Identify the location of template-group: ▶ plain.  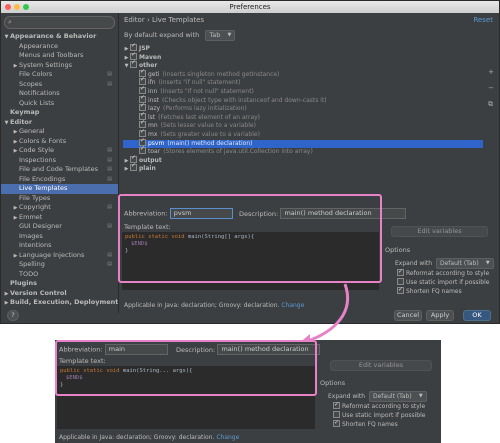
(303, 168).